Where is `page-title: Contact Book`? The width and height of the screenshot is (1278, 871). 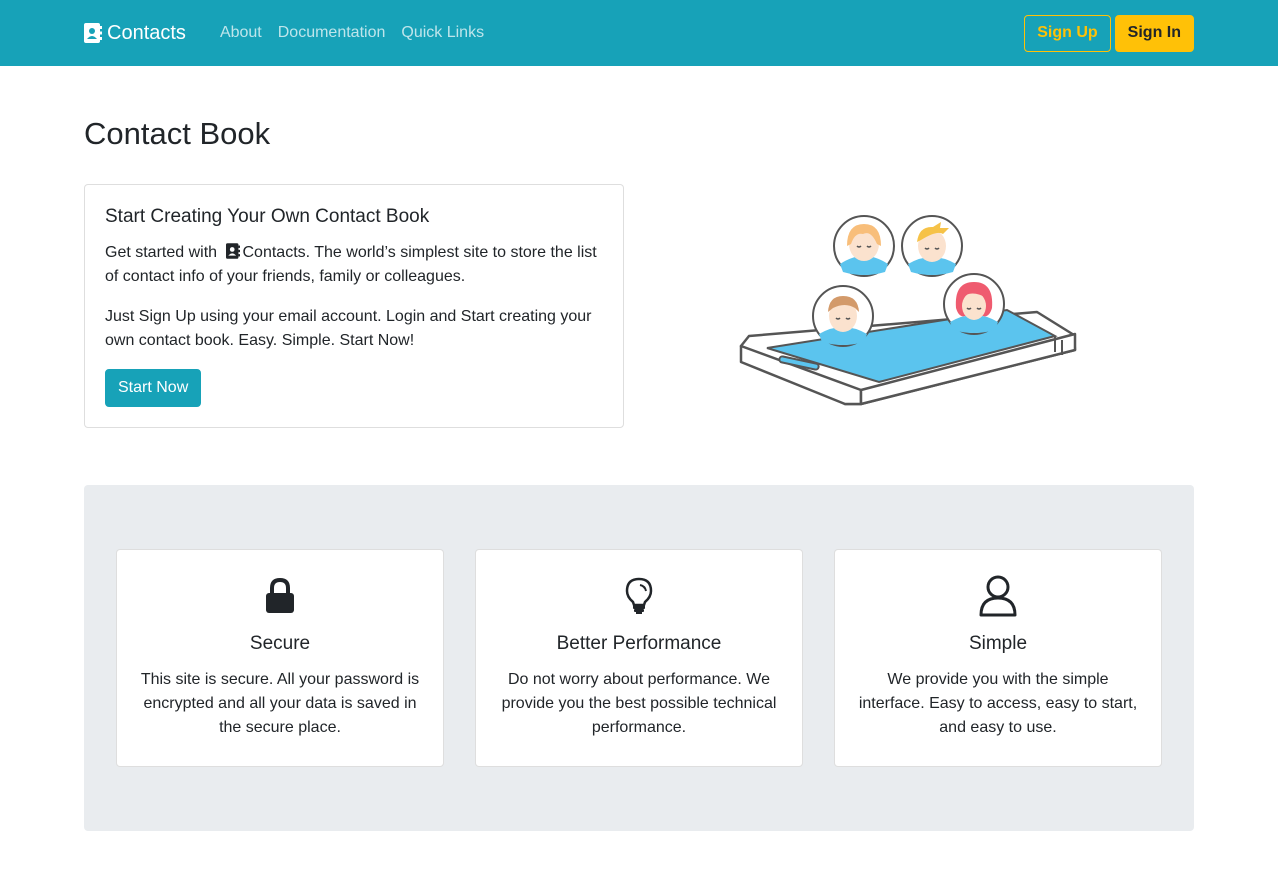
page-title: Contact Book is located at coordinates (177, 133).